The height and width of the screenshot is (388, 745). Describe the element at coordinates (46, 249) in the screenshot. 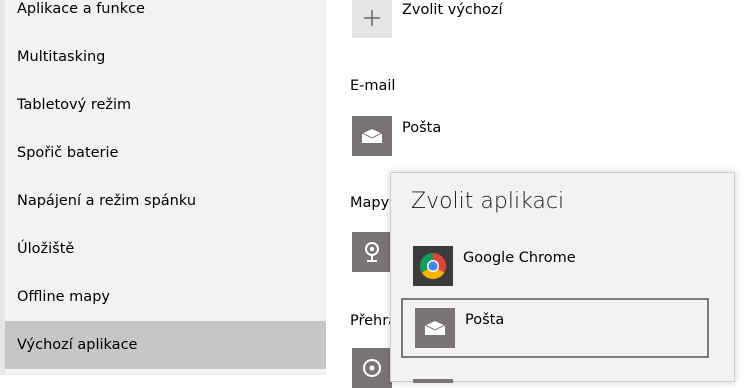

I see `nav-item-label: Úložiště` at that location.